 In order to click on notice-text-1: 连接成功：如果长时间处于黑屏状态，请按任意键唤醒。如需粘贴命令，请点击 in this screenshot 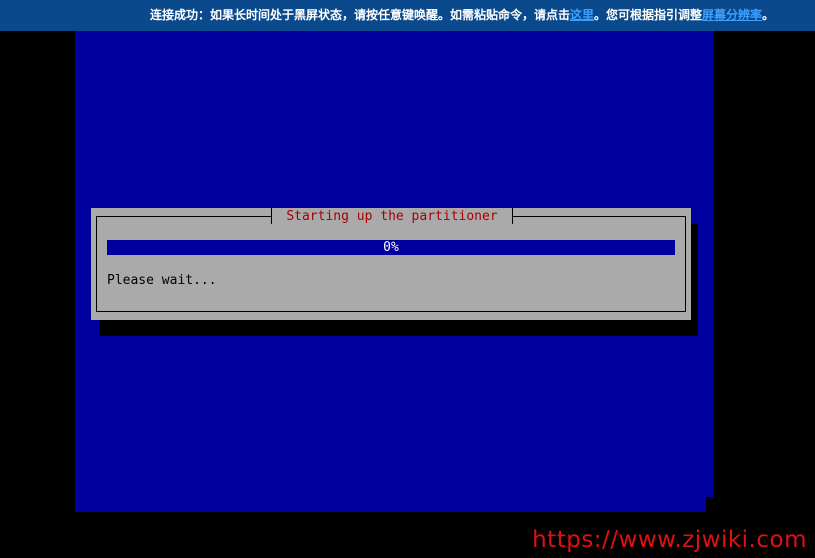, I will do `click(360, 15)`.